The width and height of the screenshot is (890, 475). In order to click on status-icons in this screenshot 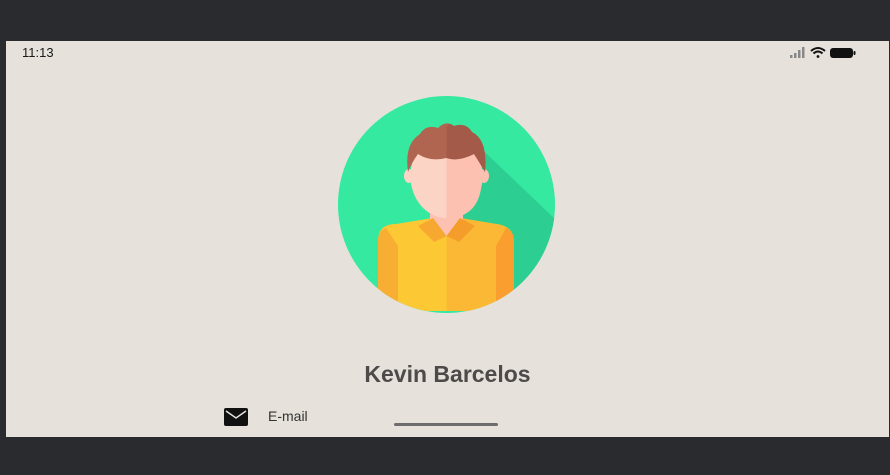, I will do `click(824, 55)`.